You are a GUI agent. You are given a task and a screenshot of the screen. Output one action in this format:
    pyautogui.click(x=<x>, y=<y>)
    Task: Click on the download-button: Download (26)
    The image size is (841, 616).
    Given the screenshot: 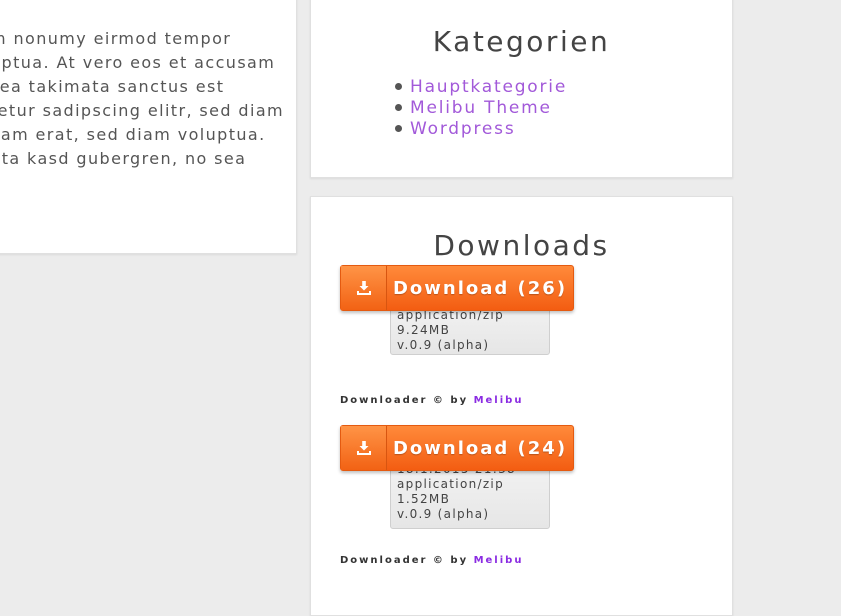 What is the action you would take?
    pyautogui.click(x=457, y=288)
    